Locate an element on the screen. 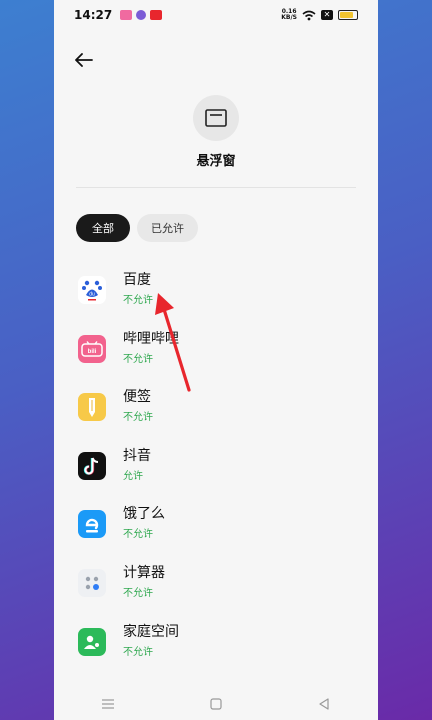 The height and width of the screenshot is (720, 432). status-bar: 14:27 0.16 KB/S ✕ is located at coordinates (216, 15).